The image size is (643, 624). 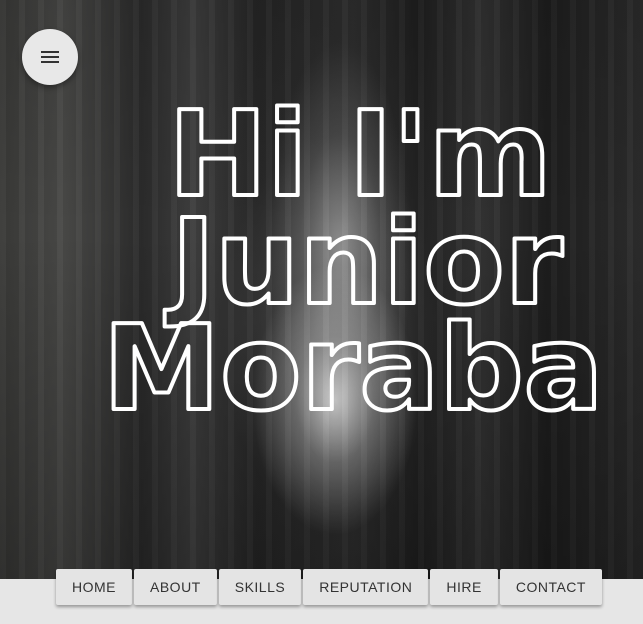 What do you see at coordinates (175, 587) in the screenshot?
I see `nav-about-button: ABOUT` at bounding box center [175, 587].